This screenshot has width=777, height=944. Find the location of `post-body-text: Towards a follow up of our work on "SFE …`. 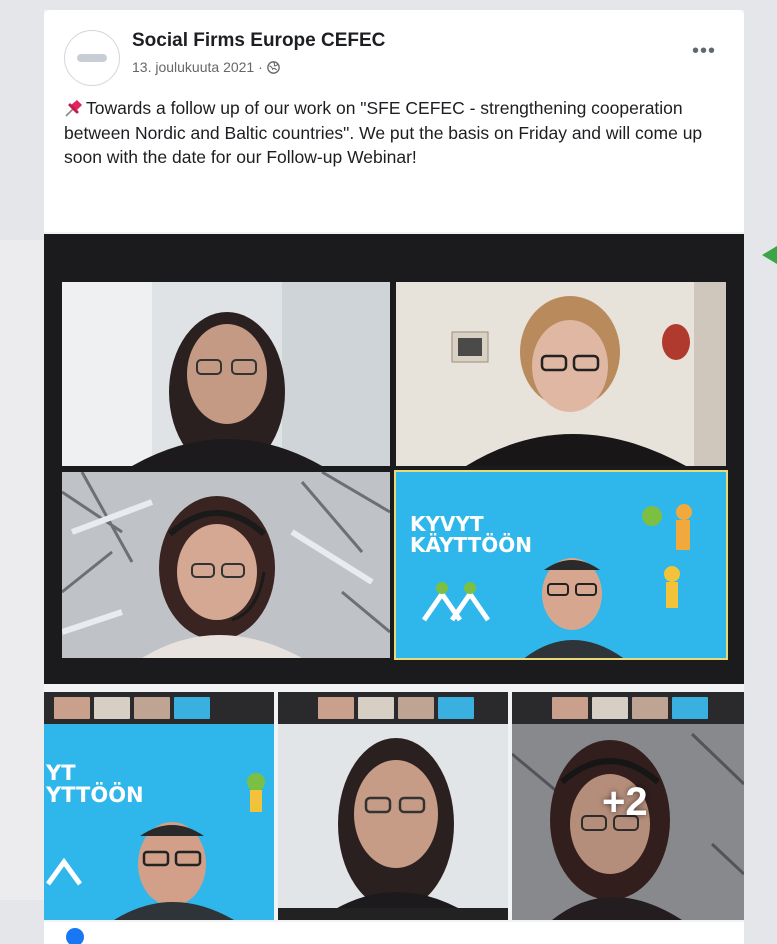

post-body-text: Towards a follow up of our work on "SFE … is located at coordinates (383, 132).